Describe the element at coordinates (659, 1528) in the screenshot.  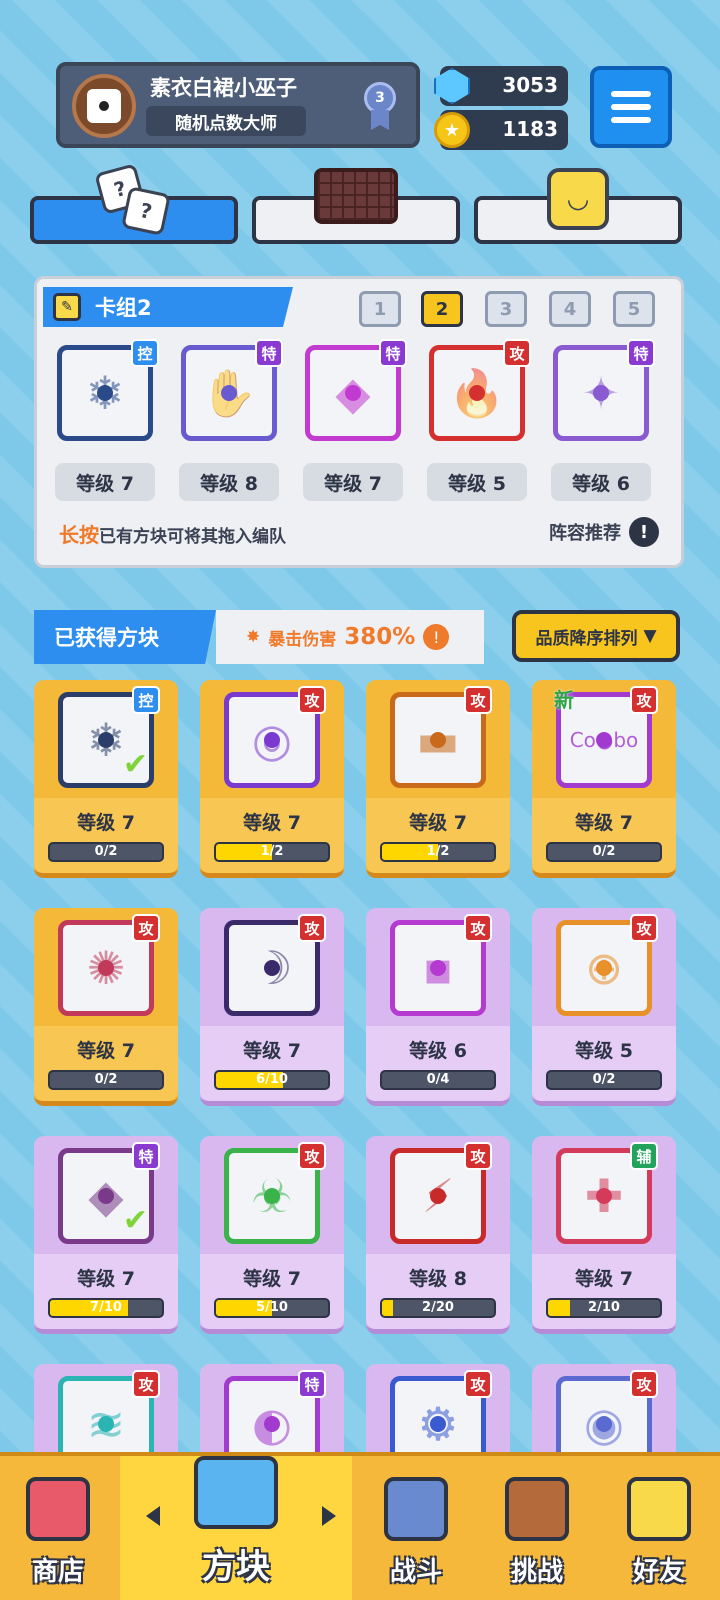
I see `nav-friends: 好友` at that location.